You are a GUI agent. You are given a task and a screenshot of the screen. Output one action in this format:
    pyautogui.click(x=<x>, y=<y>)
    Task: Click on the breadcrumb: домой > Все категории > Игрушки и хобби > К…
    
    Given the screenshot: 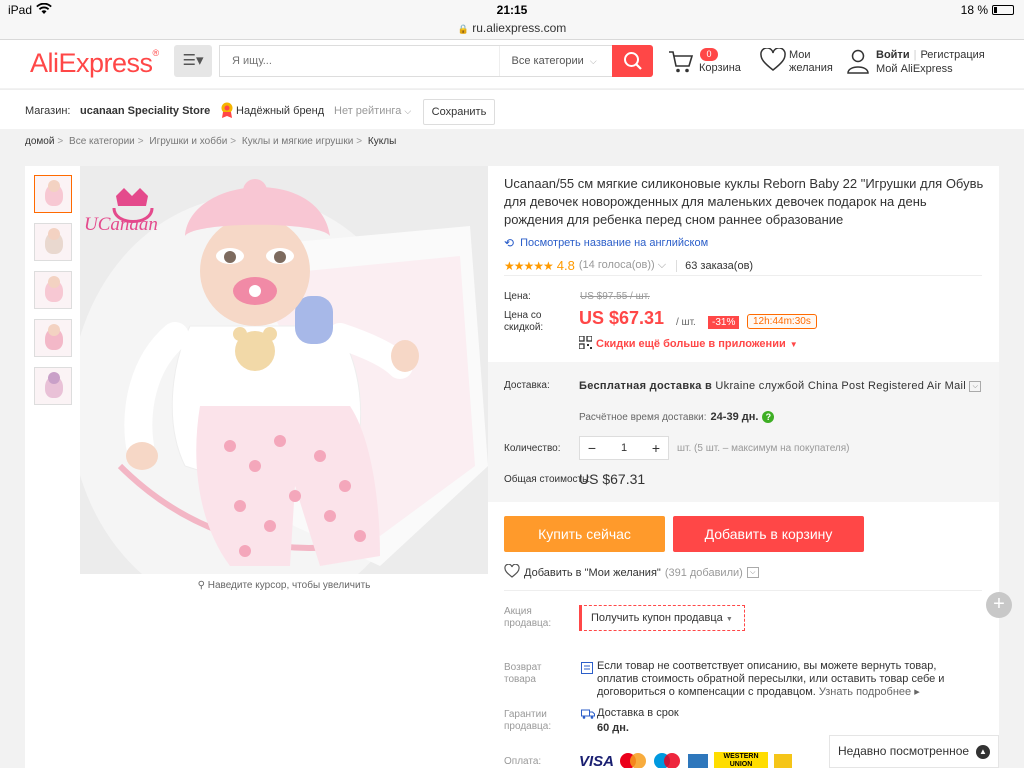 What is the action you would take?
    pyautogui.click(x=212, y=141)
    